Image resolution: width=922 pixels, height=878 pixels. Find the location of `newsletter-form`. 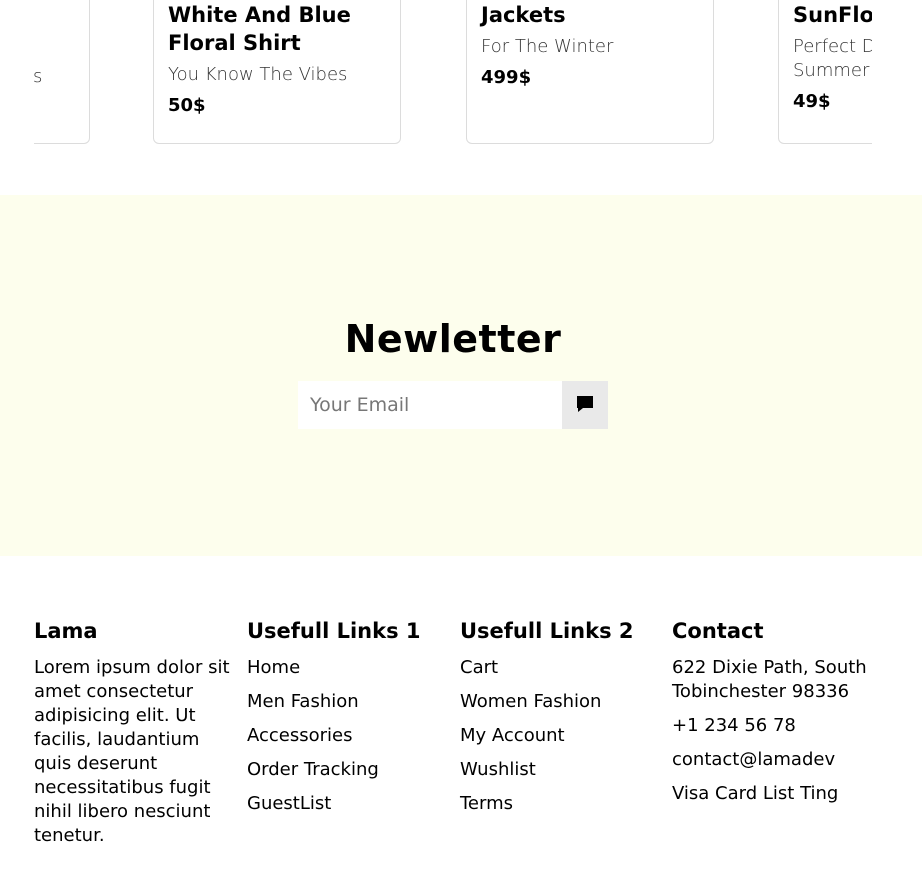

newsletter-form is located at coordinates (453, 405).